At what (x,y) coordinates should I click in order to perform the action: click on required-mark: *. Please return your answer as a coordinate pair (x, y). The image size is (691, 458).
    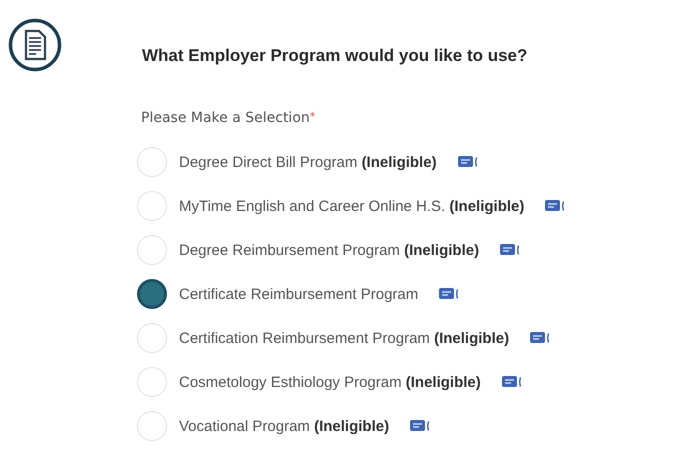
    Looking at the image, I should click on (313, 117).